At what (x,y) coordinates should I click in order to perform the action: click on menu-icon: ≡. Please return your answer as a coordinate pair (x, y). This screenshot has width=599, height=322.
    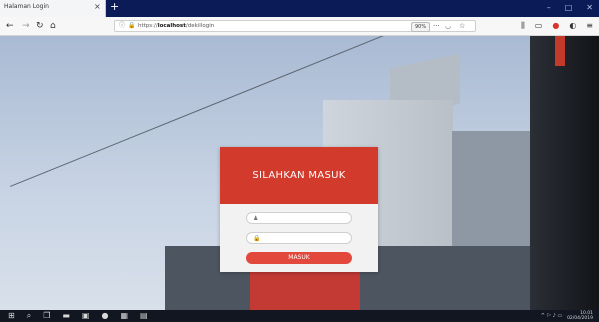
    Looking at the image, I should click on (589, 26).